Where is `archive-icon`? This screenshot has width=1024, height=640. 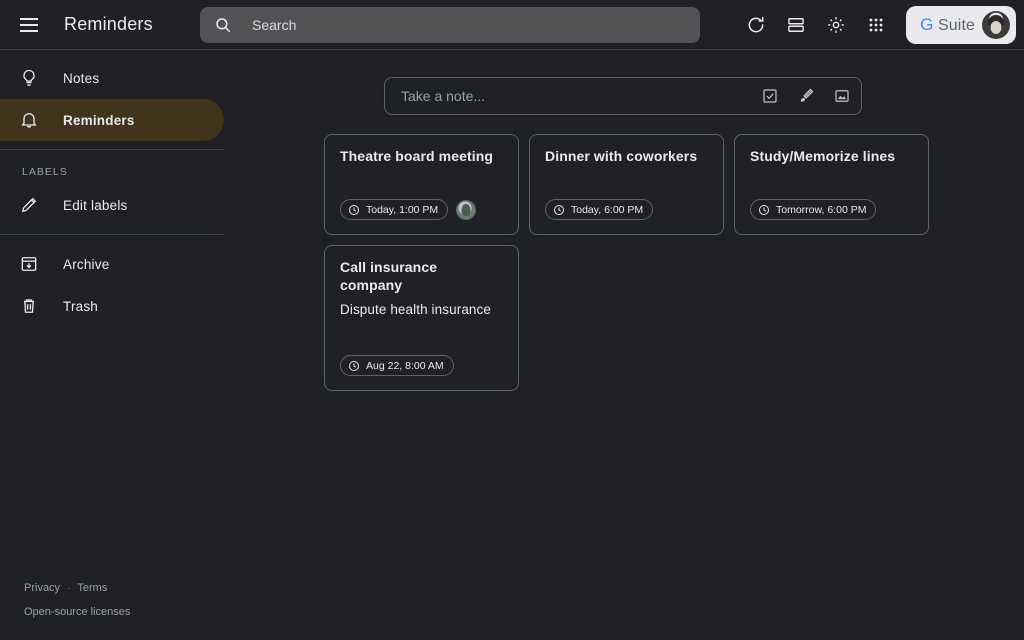 archive-icon is located at coordinates (29, 264).